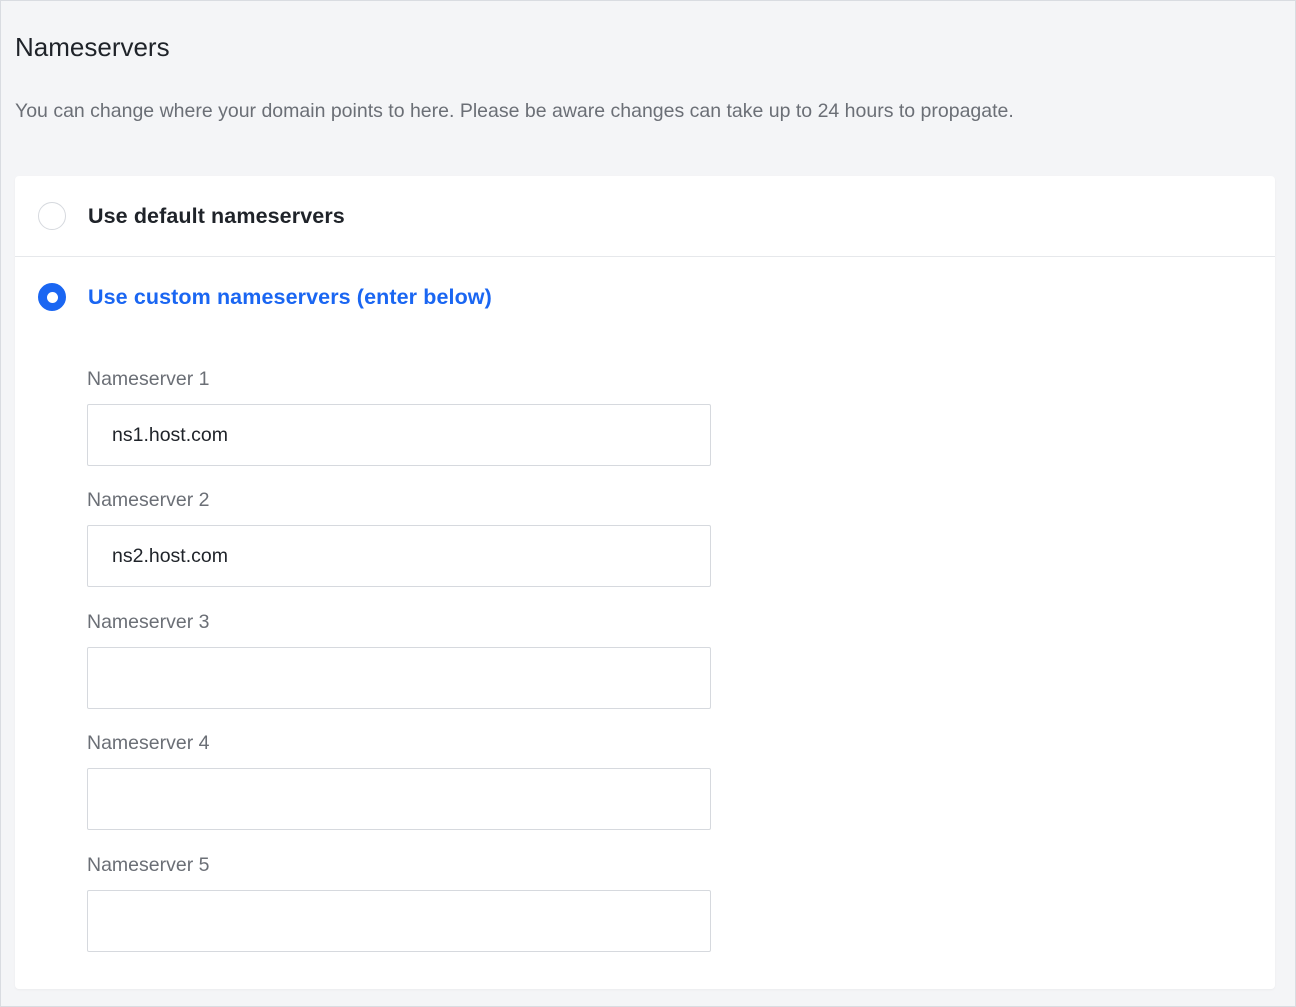 The image size is (1296, 1007). Describe the element at coordinates (148, 865) in the screenshot. I see `nameserver-5-label: Nameserver 5` at that location.